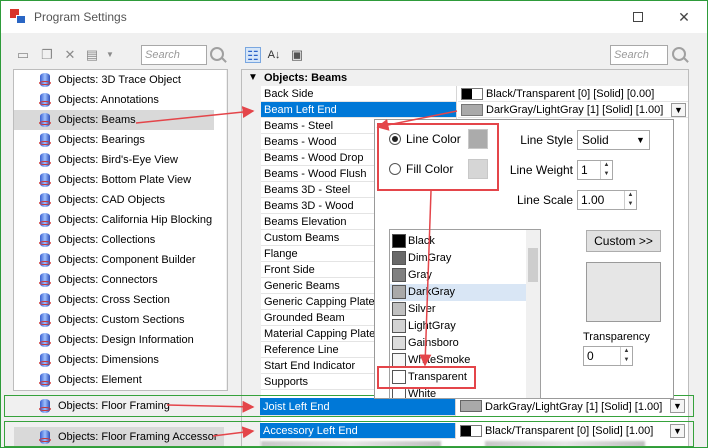 The width and height of the screenshot is (708, 448). Describe the element at coordinates (108, 360) in the screenshot. I see `list-item-label: Objects: Dimensions` at that location.